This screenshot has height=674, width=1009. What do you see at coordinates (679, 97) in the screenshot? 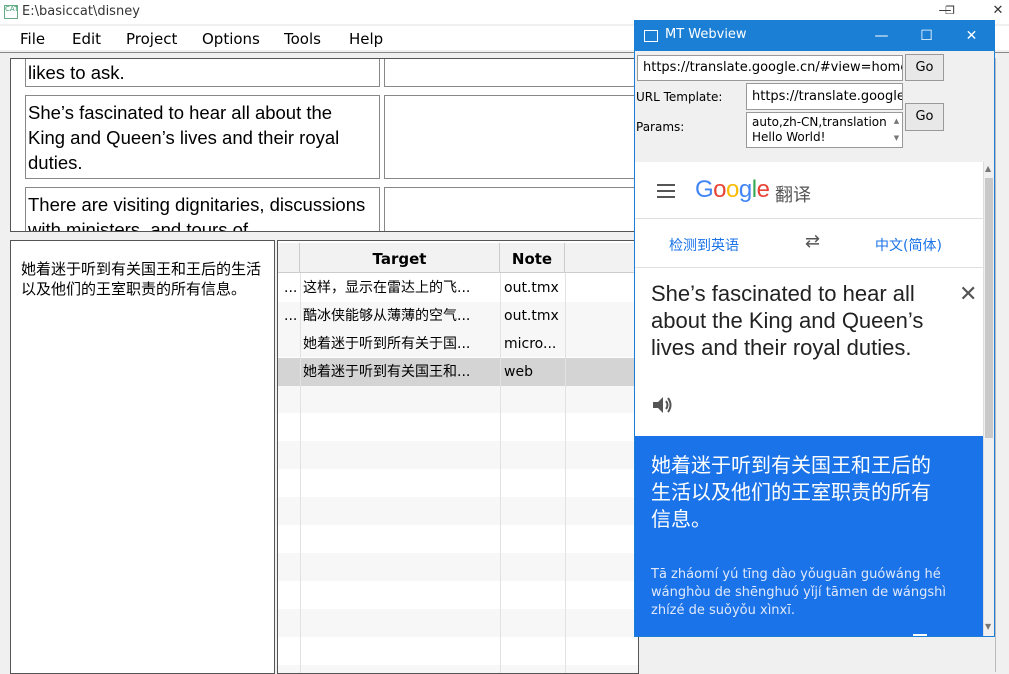
I see `url-template-label: URL Template:` at bounding box center [679, 97].